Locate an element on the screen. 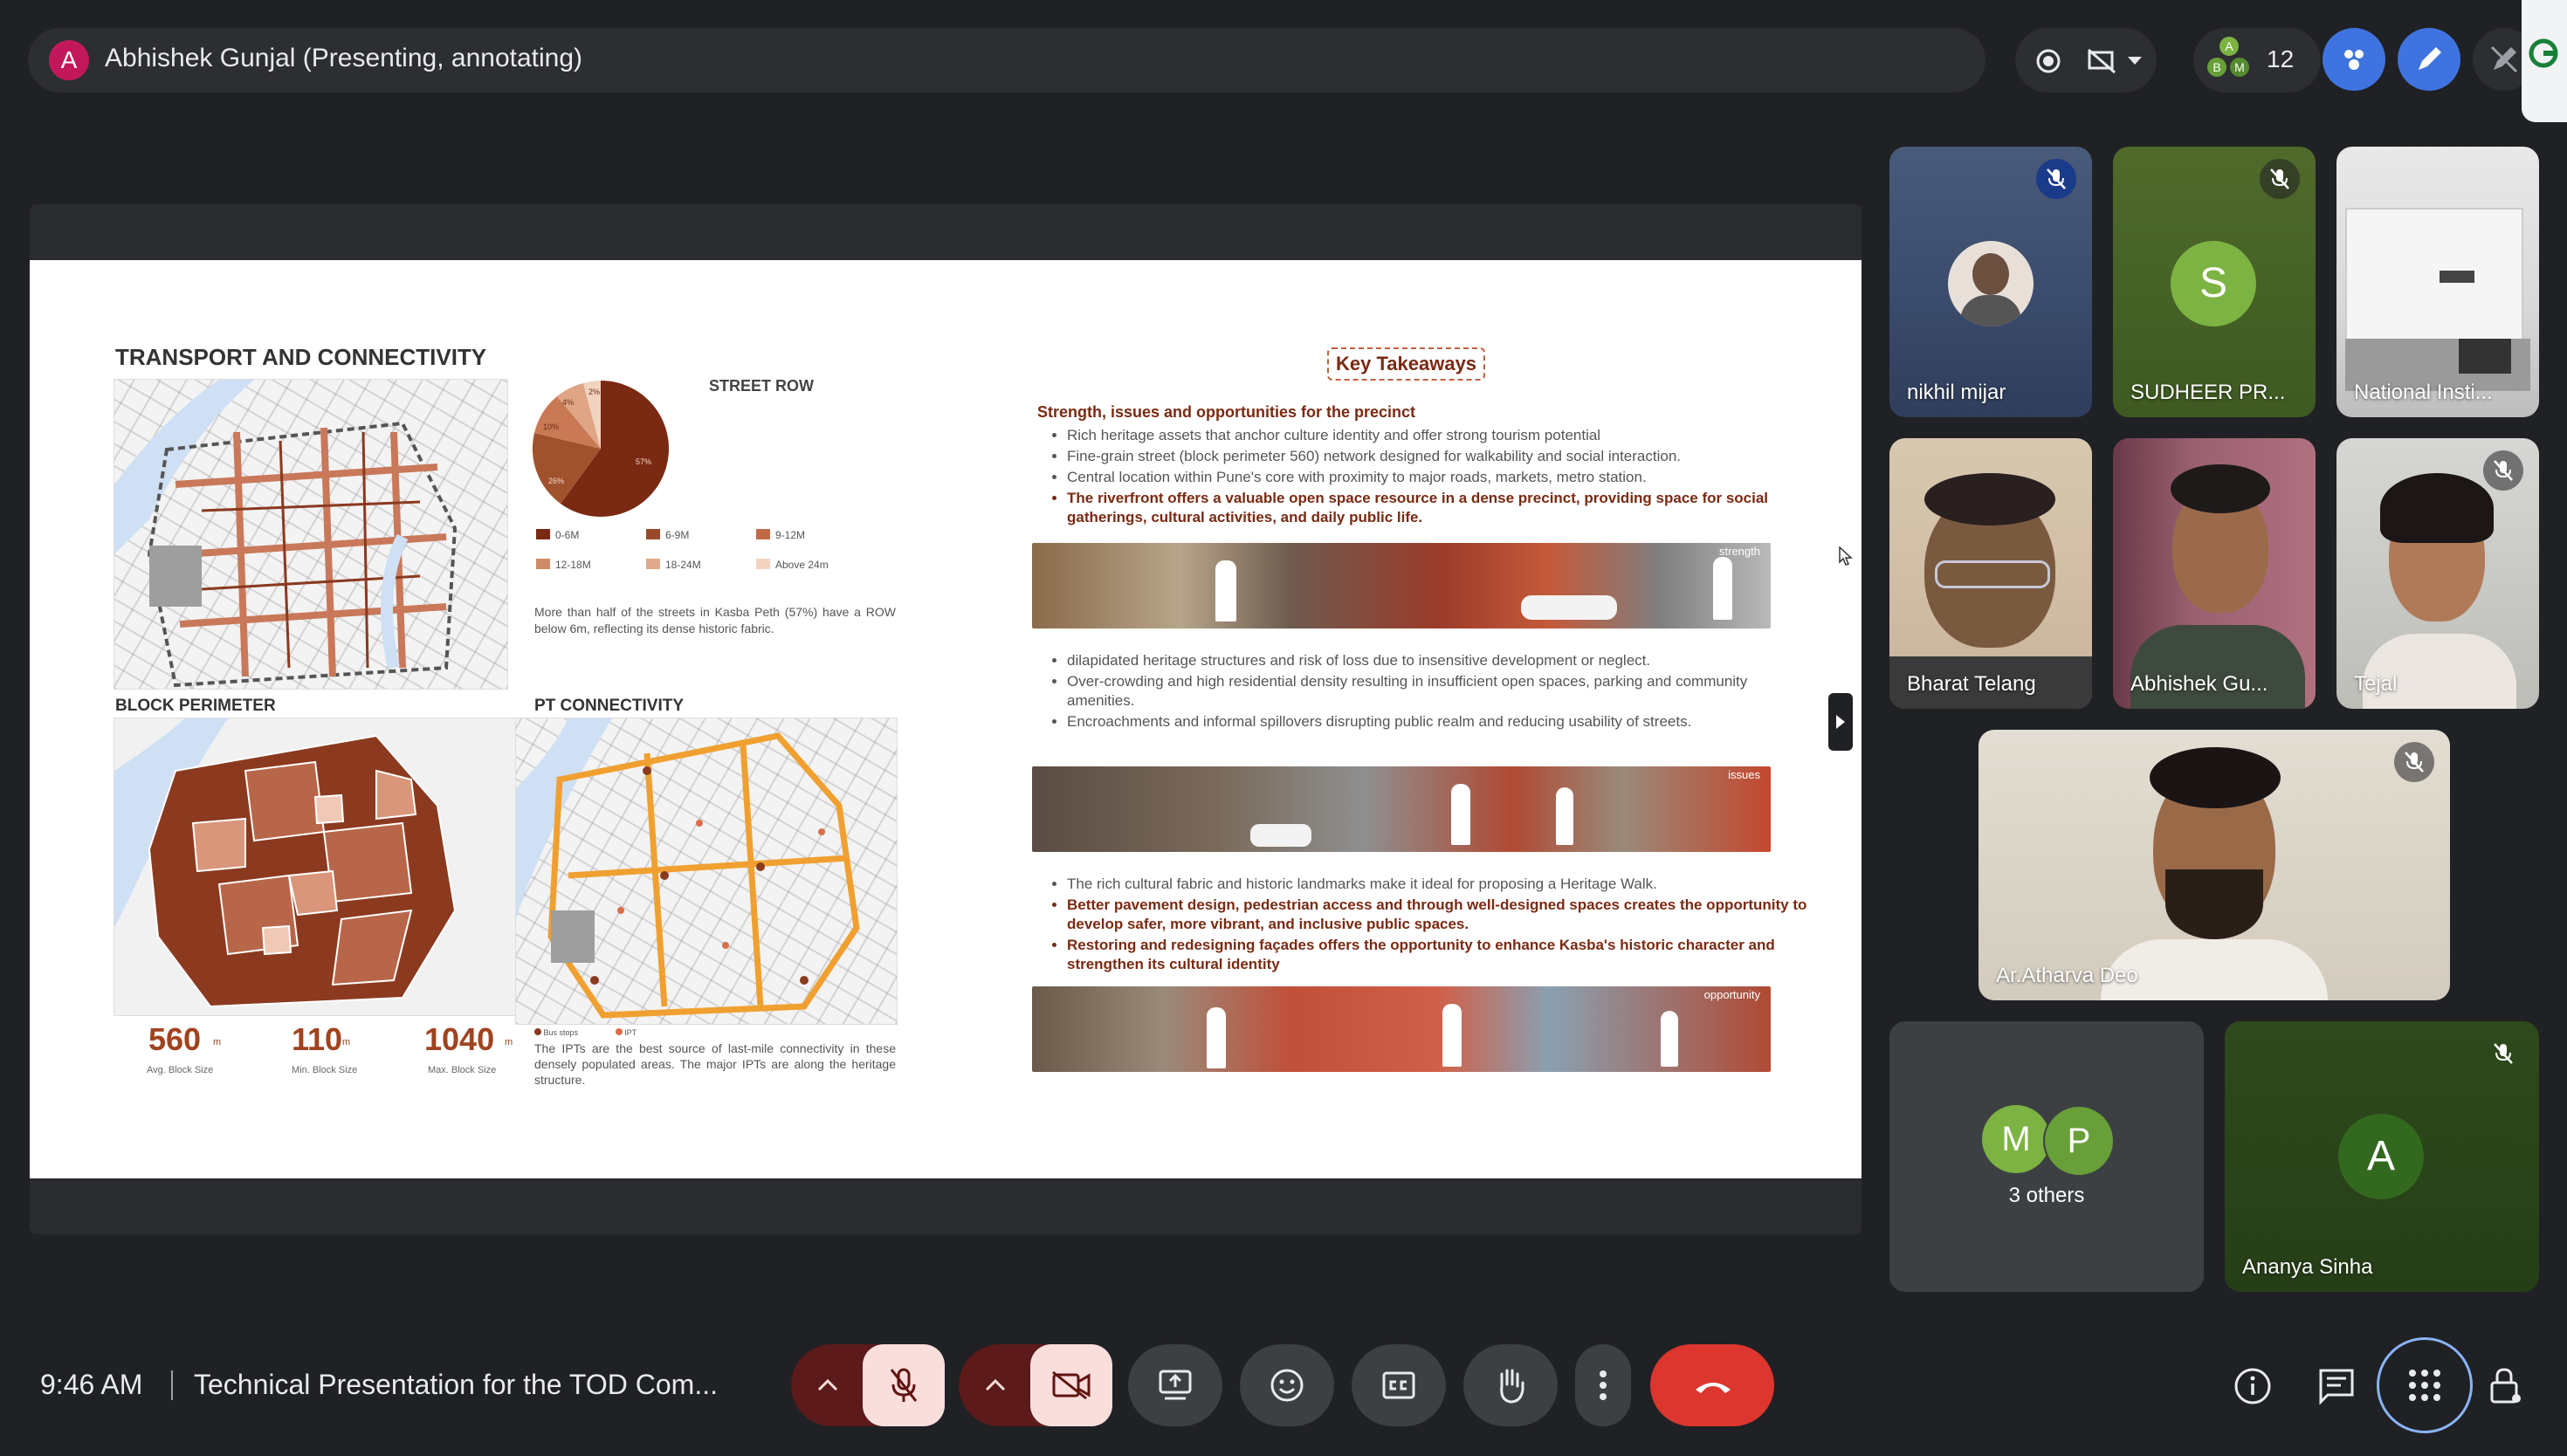 Image resolution: width=2567 pixels, height=1456 pixels. participant-name: Ananya Sinha is located at coordinates (2307, 1267).